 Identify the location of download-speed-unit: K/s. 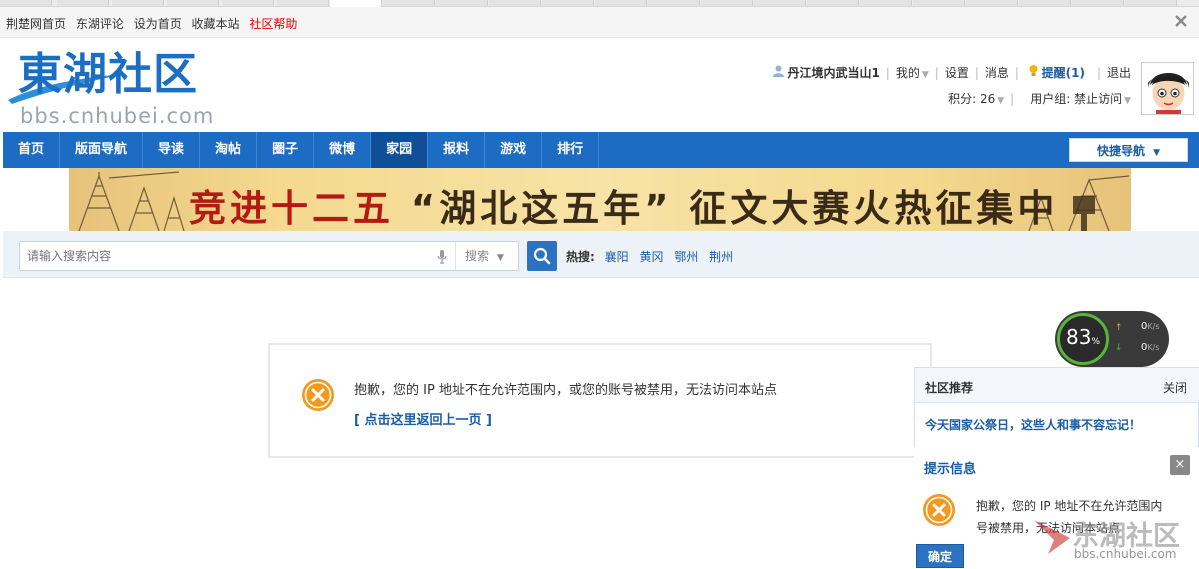
(1153, 347).